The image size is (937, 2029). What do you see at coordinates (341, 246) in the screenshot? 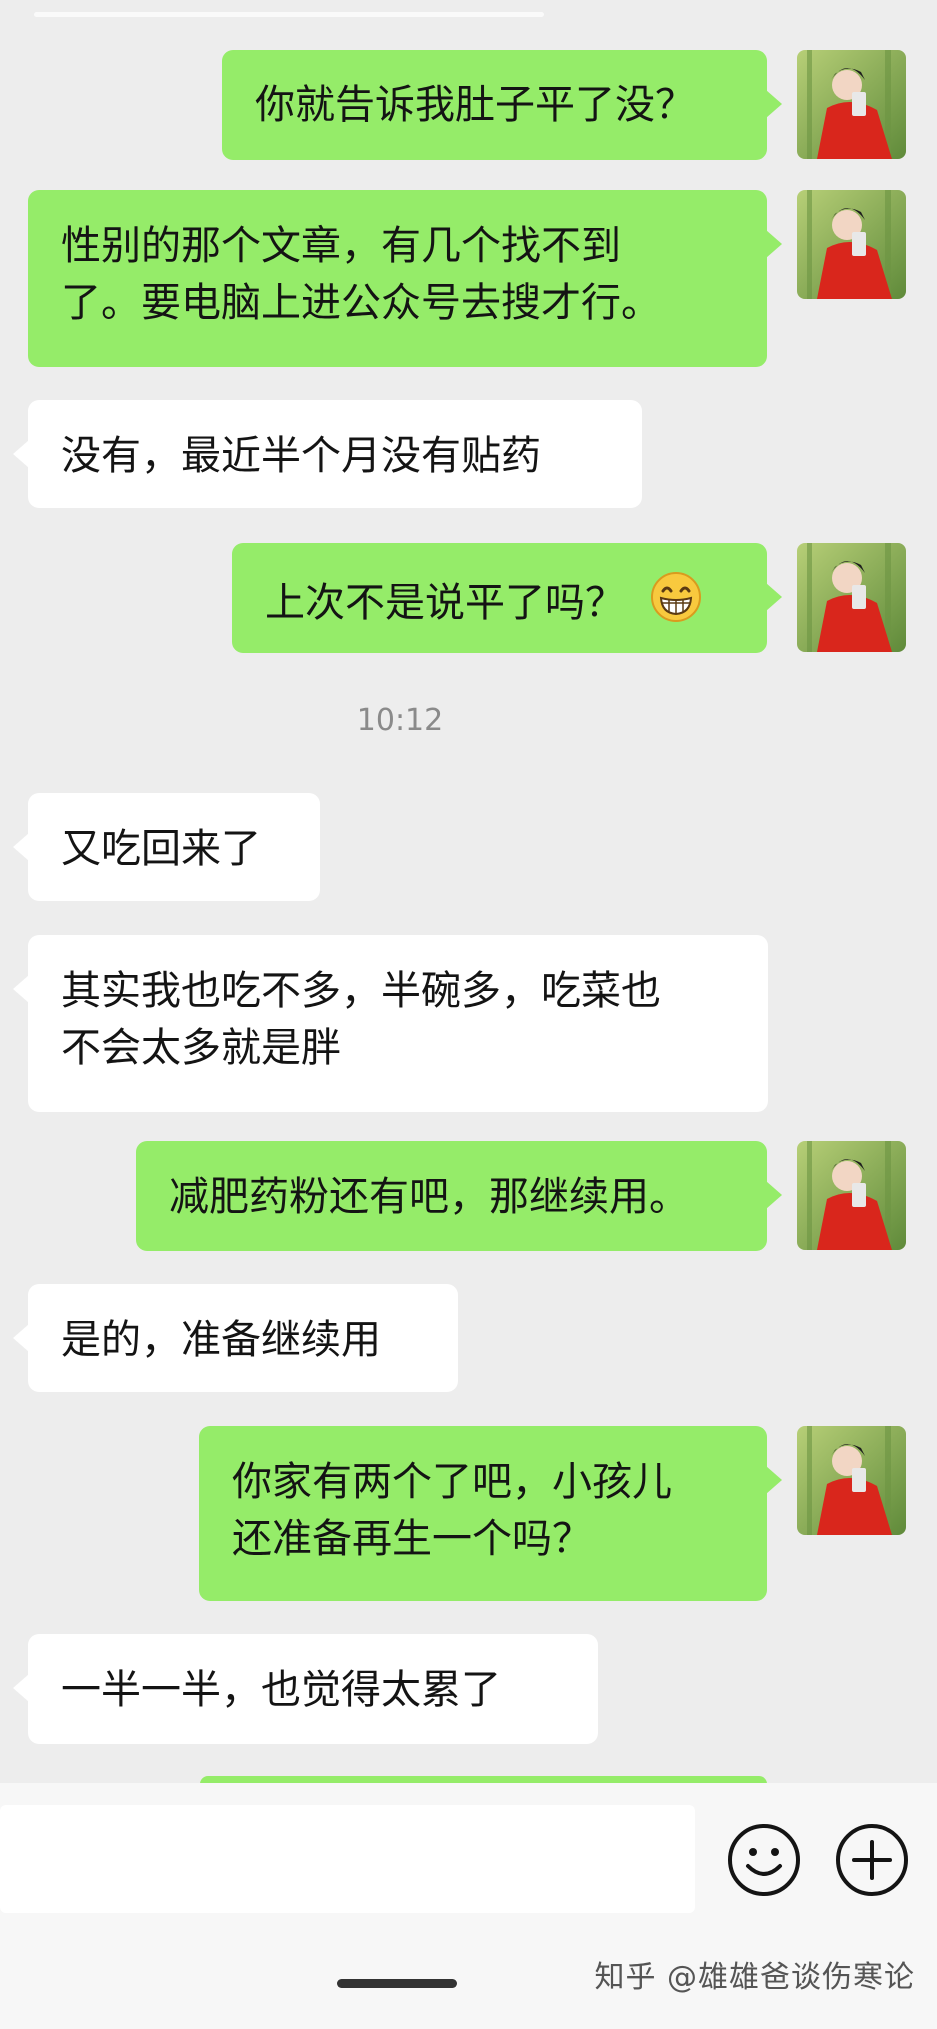
I see `message-text-line: 性别的那个文章，有几个找不到` at bounding box center [341, 246].